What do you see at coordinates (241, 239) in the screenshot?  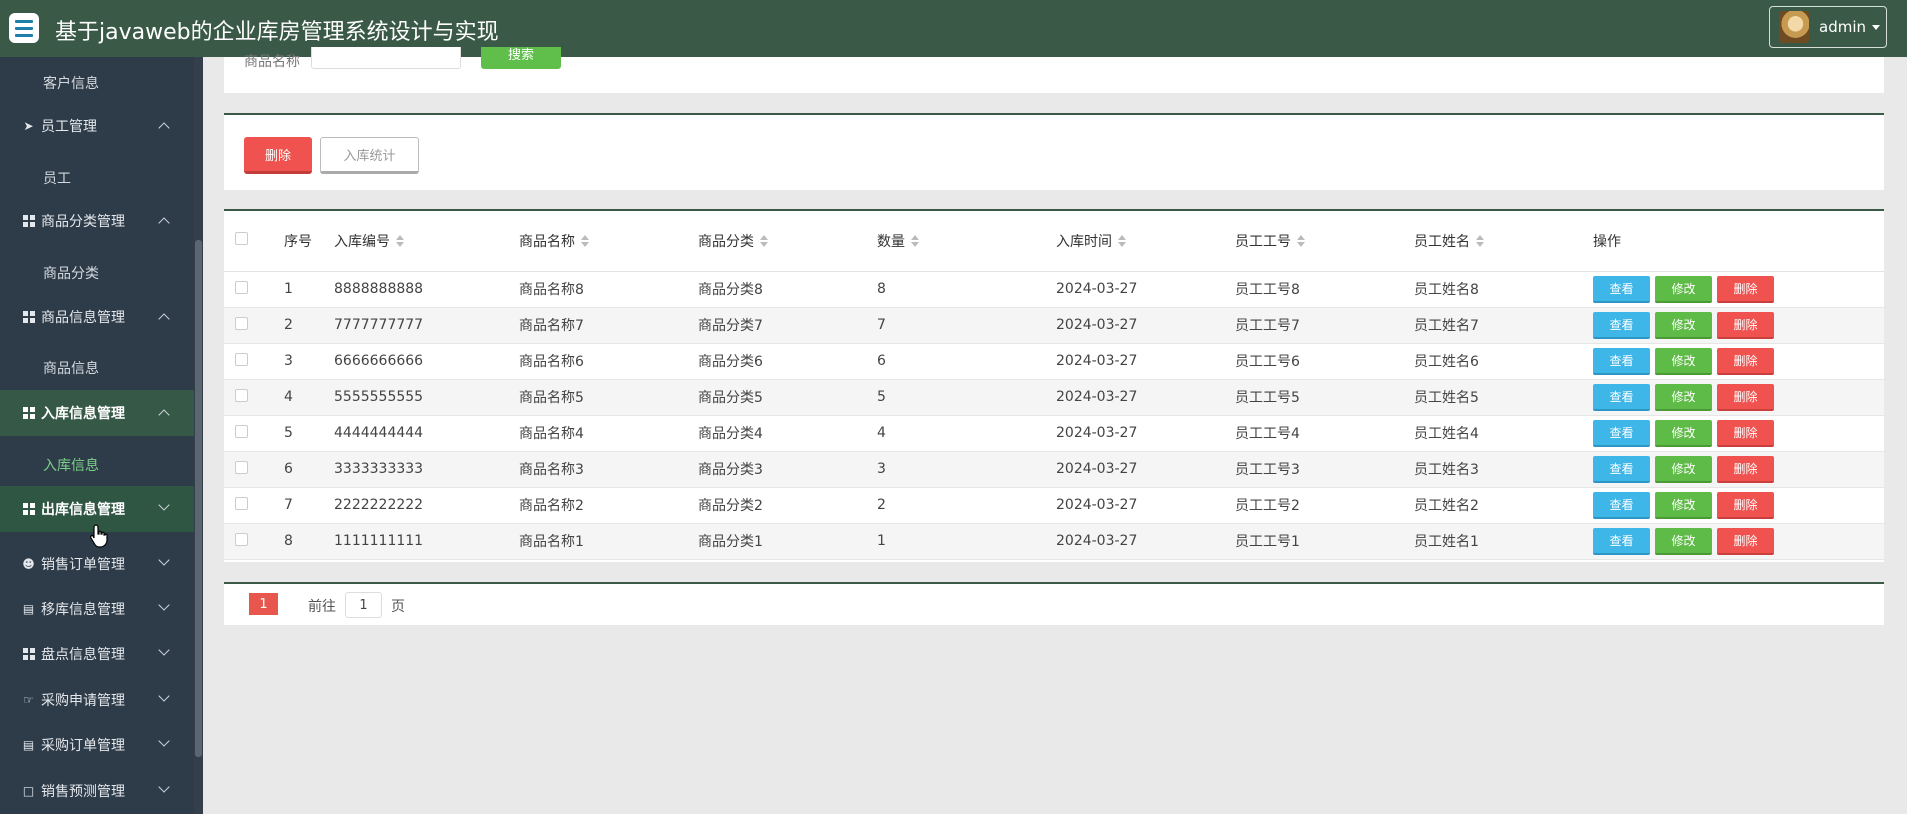 I see `select-all-checkbox` at bounding box center [241, 239].